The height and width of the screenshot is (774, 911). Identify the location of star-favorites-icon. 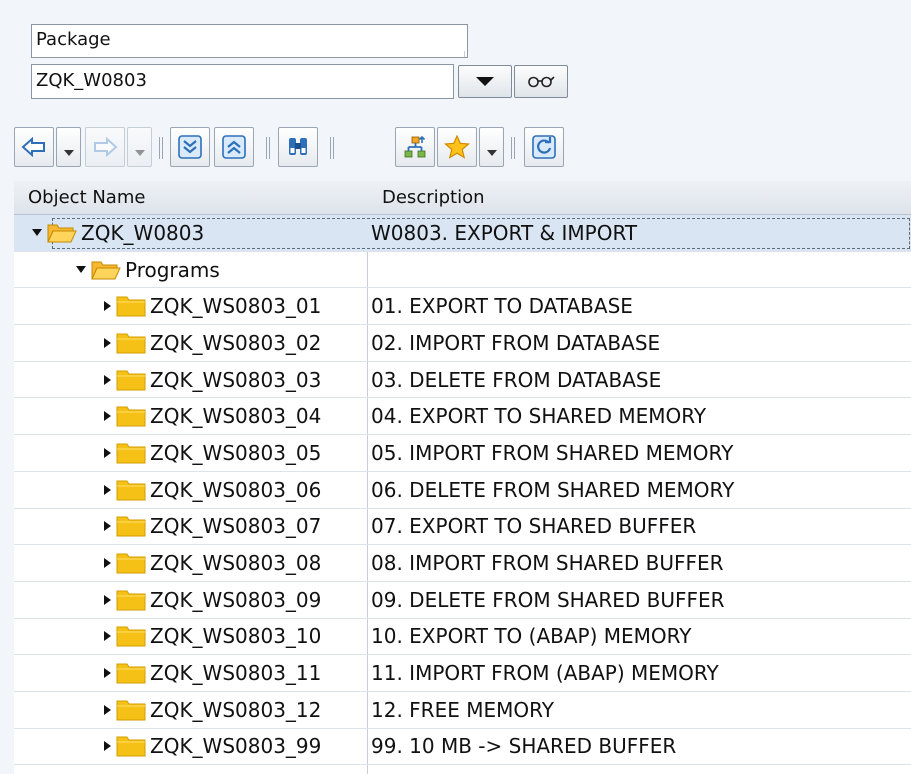
(457, 147).